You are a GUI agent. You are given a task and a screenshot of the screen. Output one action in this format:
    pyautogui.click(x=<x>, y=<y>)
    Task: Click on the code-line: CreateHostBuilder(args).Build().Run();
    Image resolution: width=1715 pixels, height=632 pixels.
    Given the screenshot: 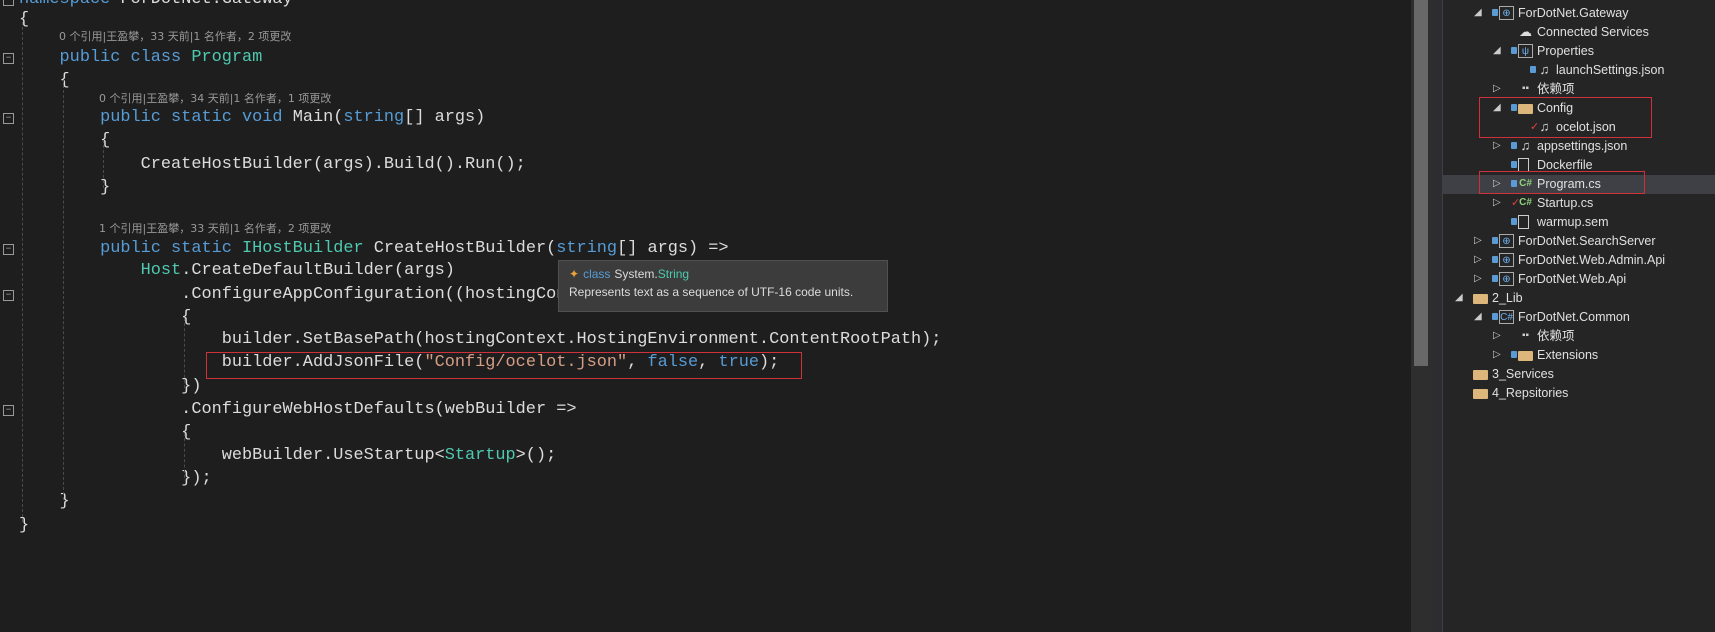 What is the action you would take?
    pyautogui.click(x=272, y=165)
    